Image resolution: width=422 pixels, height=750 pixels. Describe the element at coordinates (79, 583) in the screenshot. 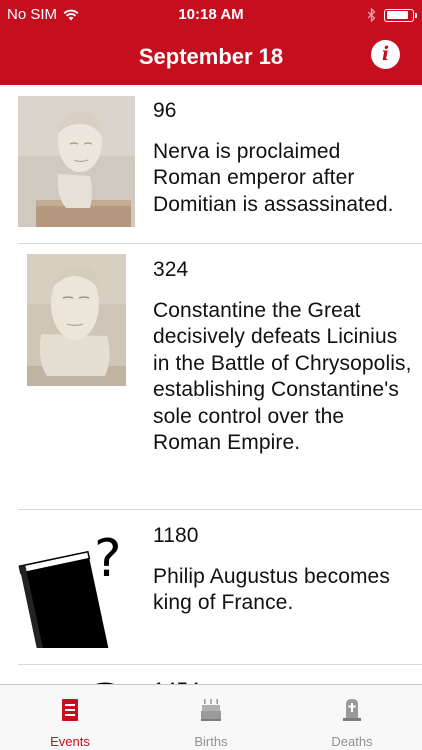

I see `event-thumbnail: ?` at that location.